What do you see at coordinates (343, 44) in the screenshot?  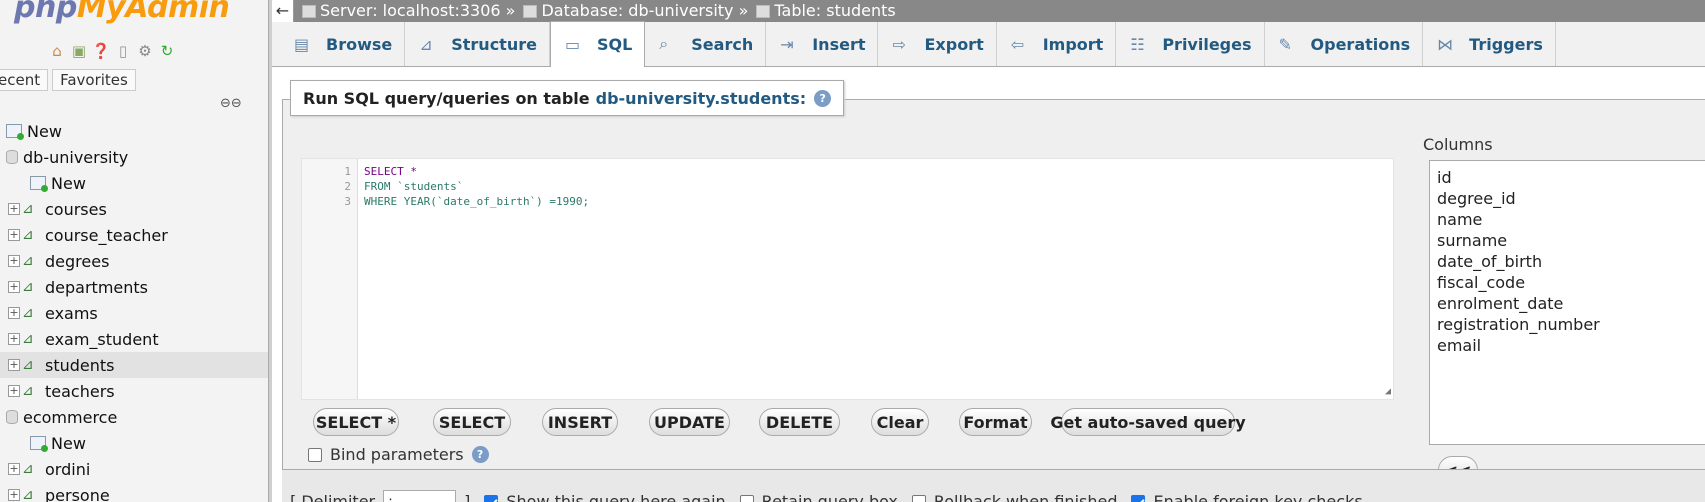 I see `tab-browse: ▤ Browse` at bounding box center [343, 44].